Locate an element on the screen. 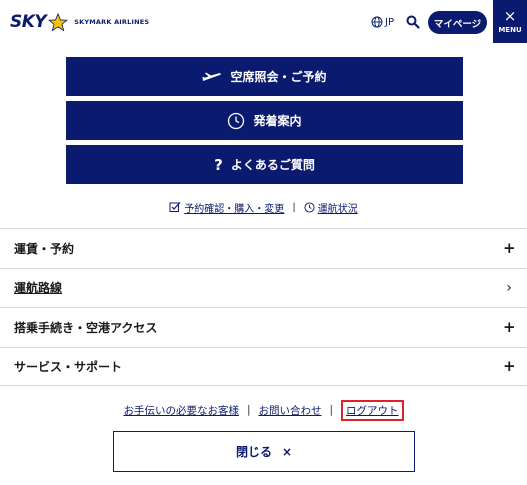 This screenshot has height=485, width=527. contact-link: お問い合わせ is located at coordinates (290, 410).